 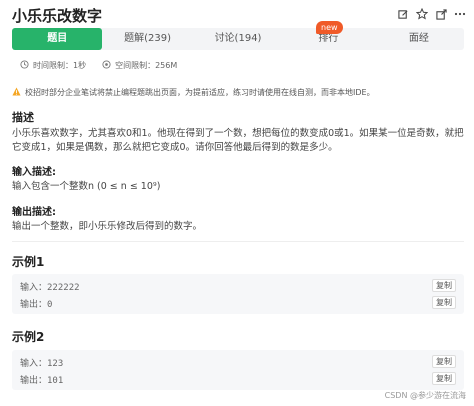 What do you see at coordinates (98, 65) in the screenshot?
I see `limits: 时间限制：1秒 空间限制：256M` at bounding box center [98, 65].